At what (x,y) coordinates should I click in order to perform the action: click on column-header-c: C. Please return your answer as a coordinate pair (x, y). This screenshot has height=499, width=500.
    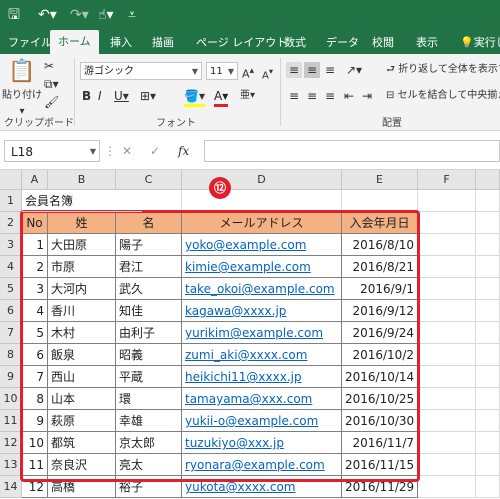
    Looking at the image, I should click on (149, 180).